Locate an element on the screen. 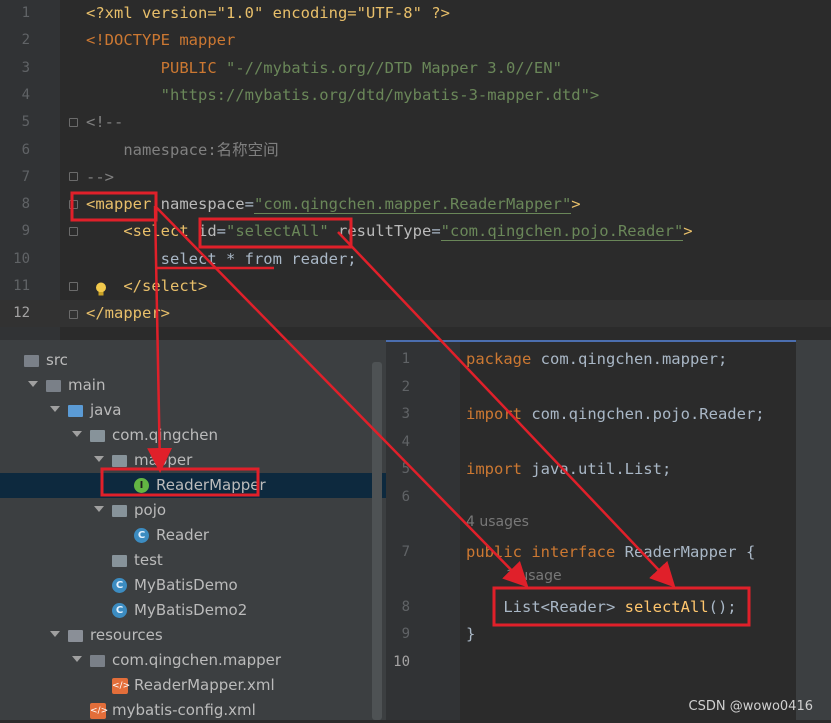 The width and height of the screenshot is (831, 723). xml-code-text: select * from reader; is located at coordinates (221, 259).